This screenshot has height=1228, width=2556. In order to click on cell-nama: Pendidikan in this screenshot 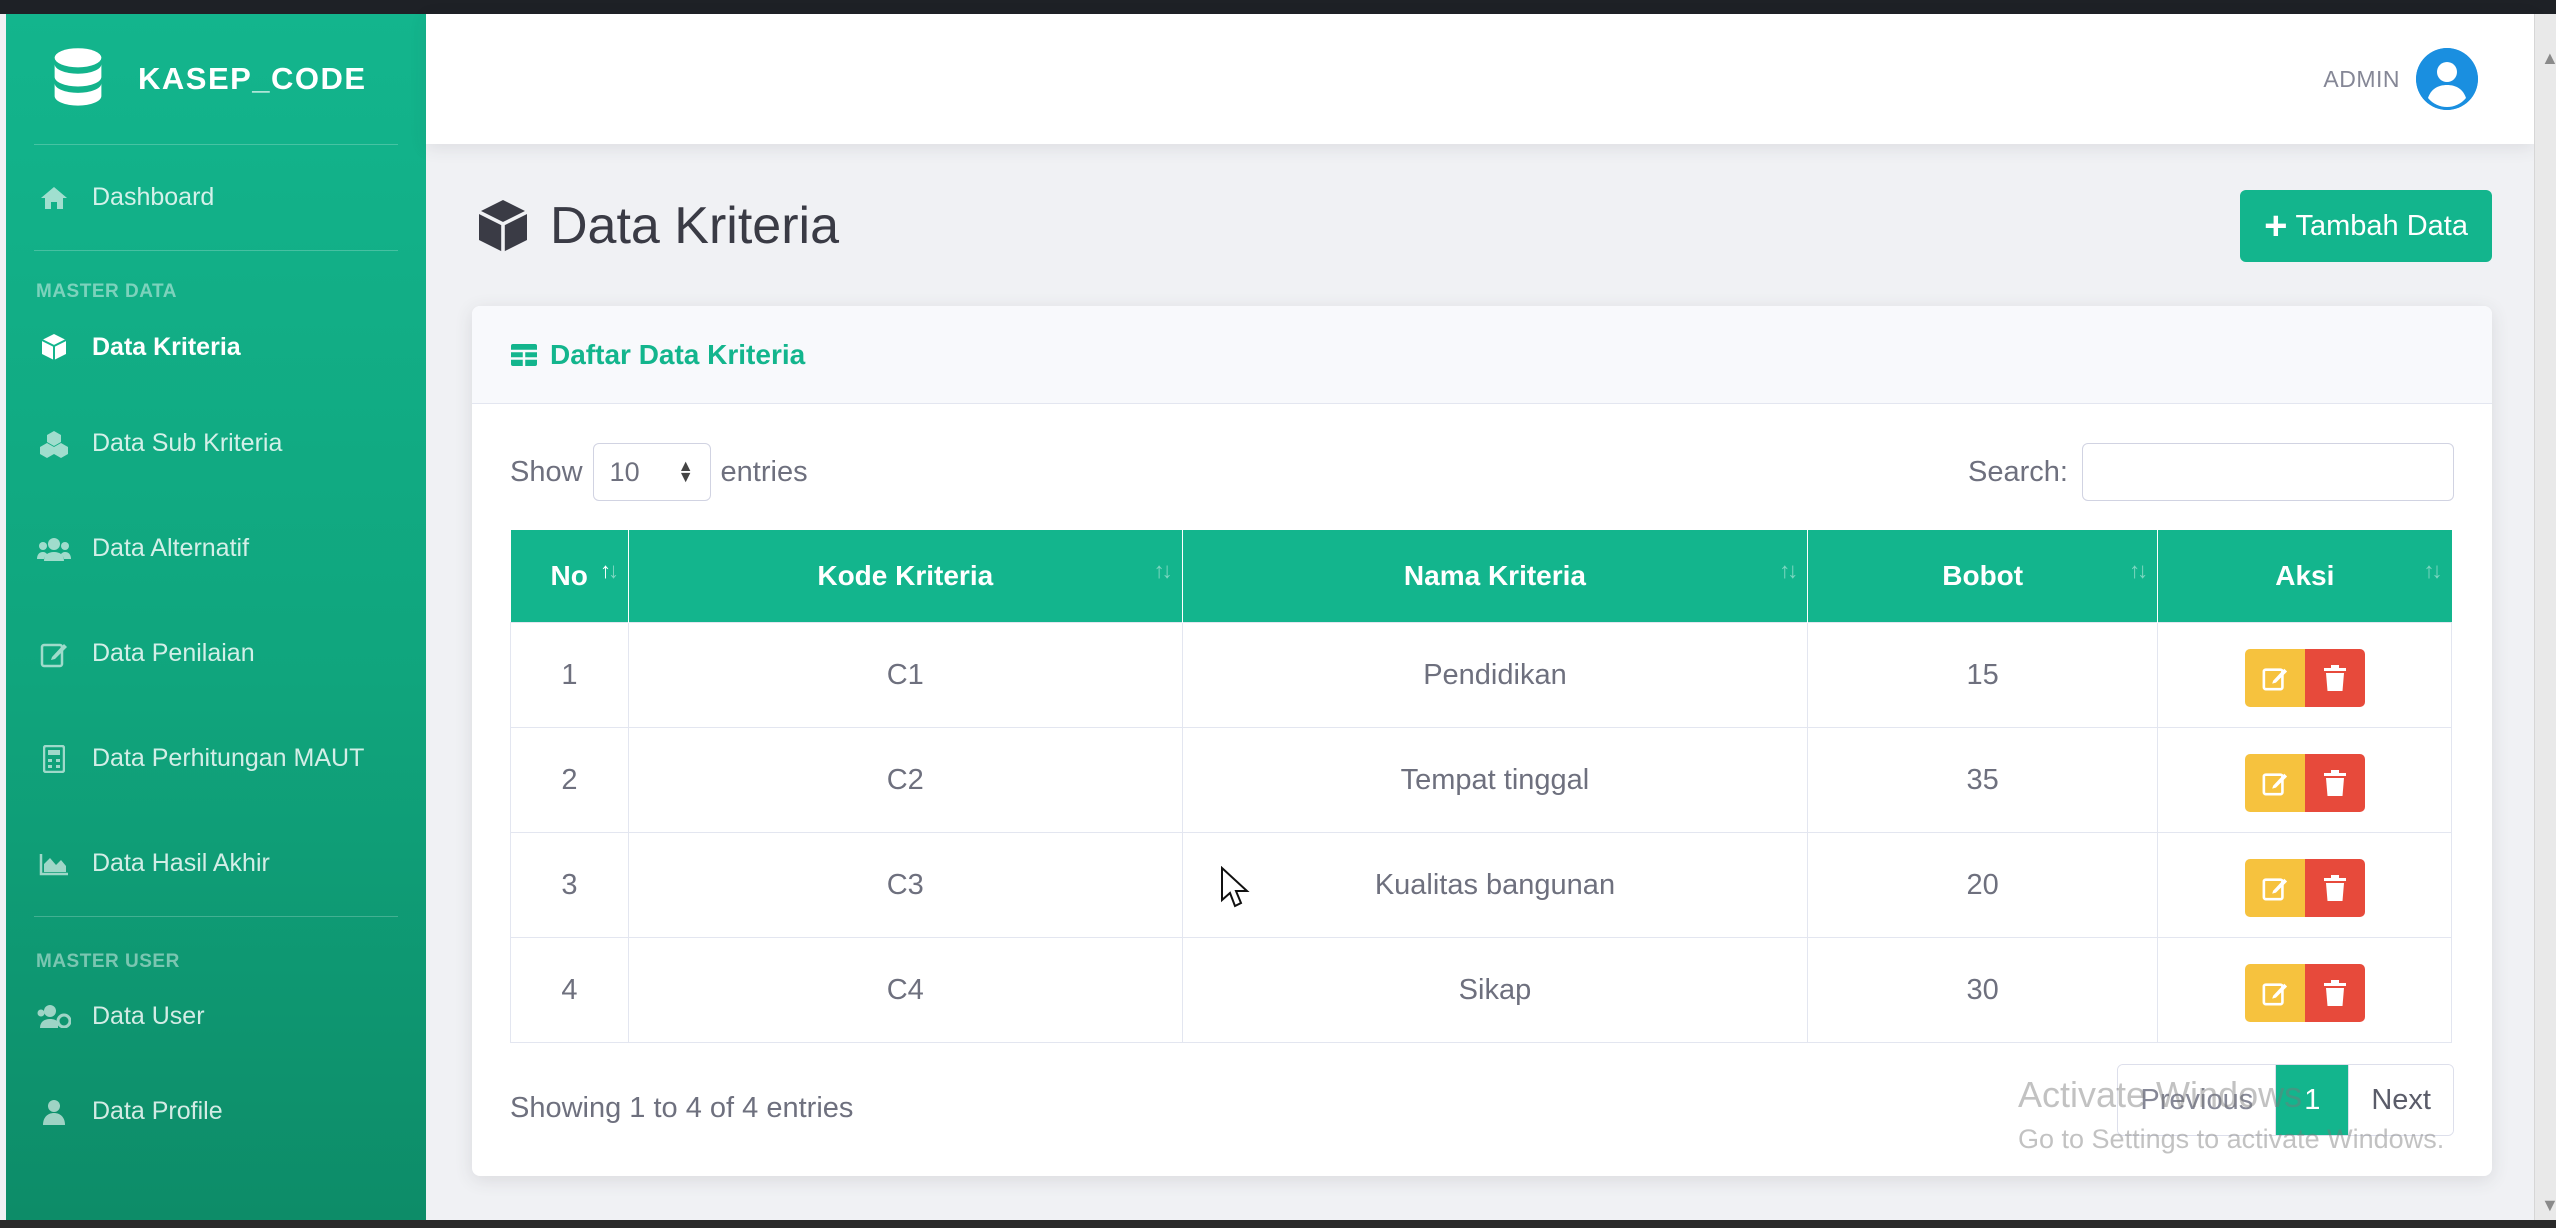, I will do `click(1495, 674)`.